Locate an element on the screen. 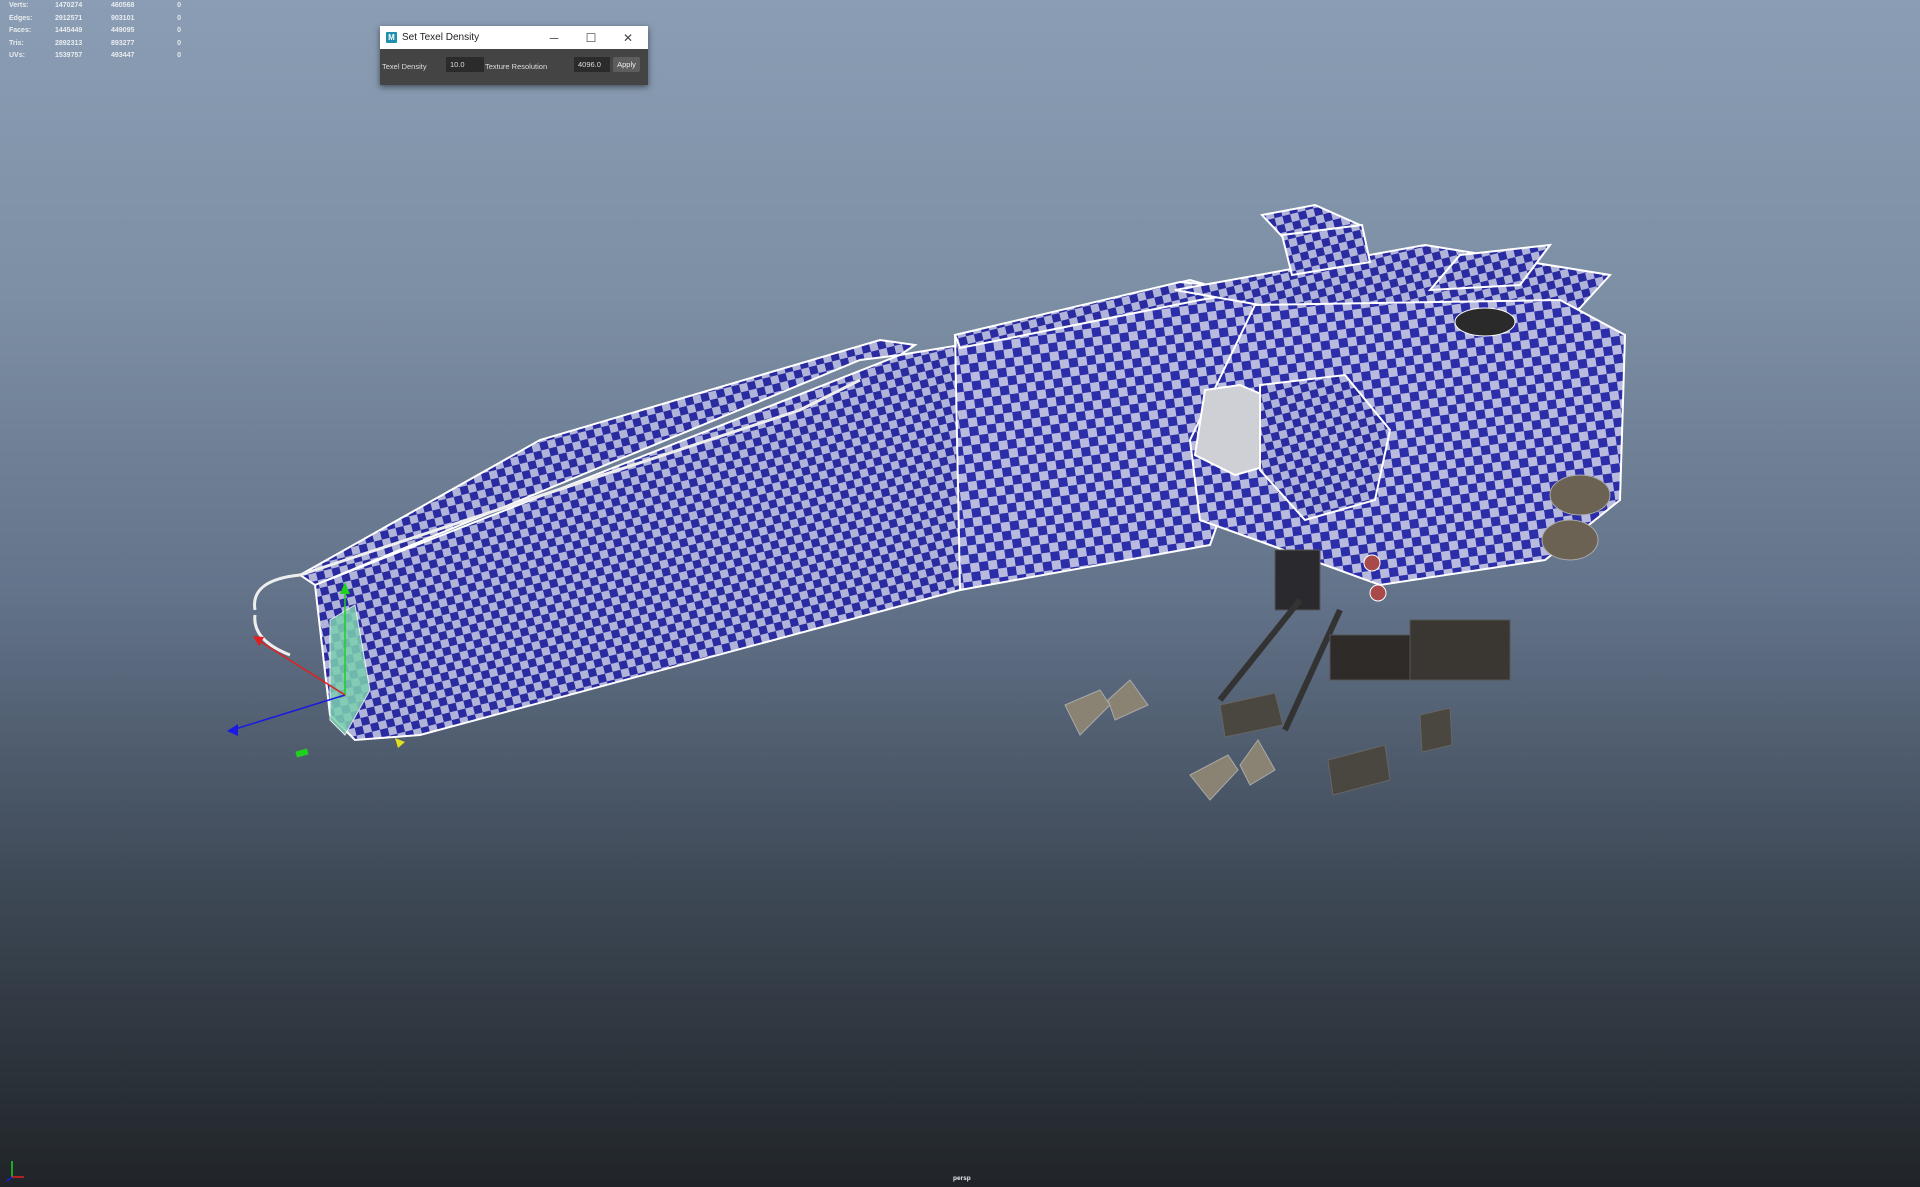  hud-value: 1445449 is located at coordinates (69, 30).